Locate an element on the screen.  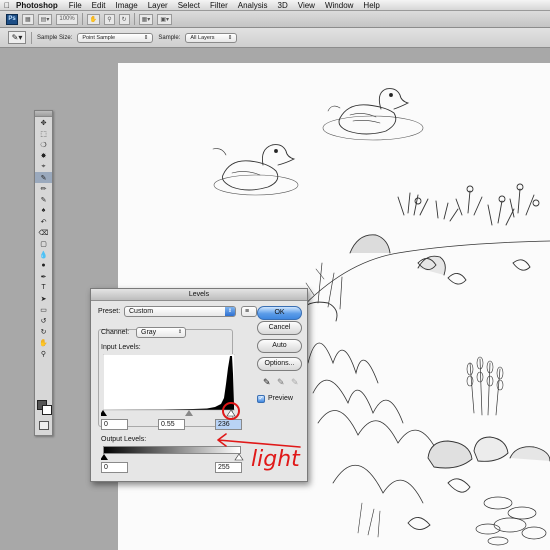
annotation-arrow is located at coordinates (259, 440).